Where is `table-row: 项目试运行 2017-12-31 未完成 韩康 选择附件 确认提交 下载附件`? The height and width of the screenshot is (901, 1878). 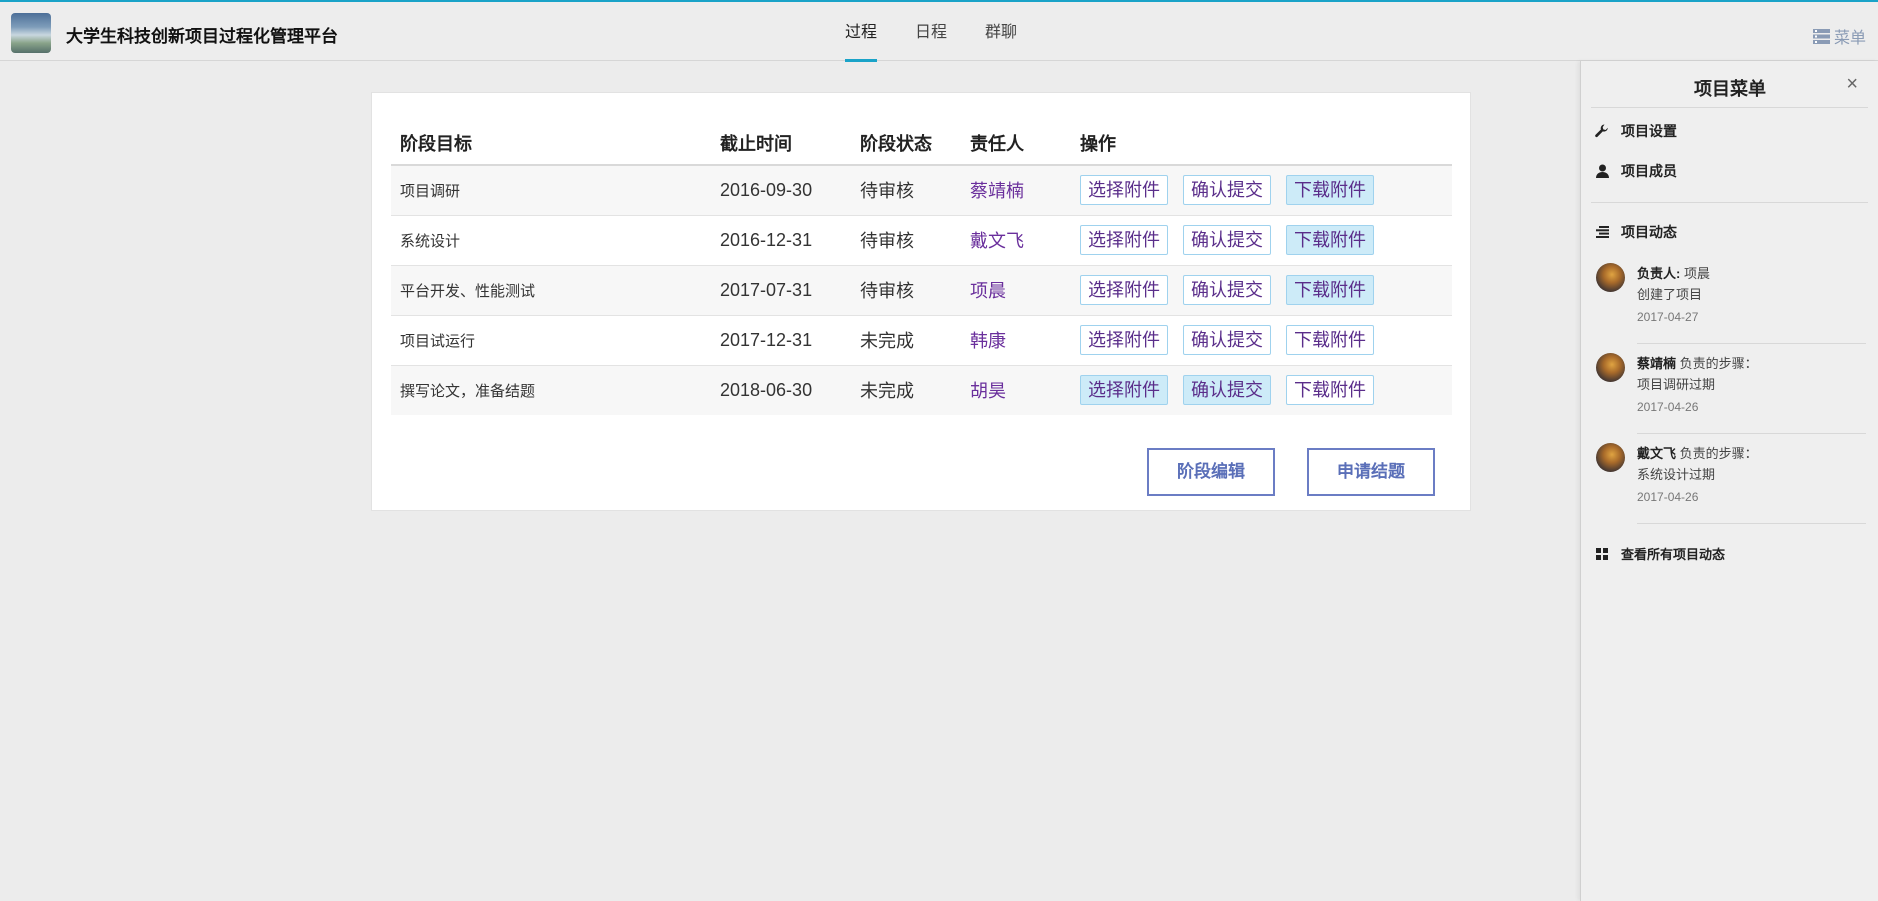
table-row: 项目试运行 2017-12-31 未完成 韩康 选择附件 确认提交 下载附件 is located at coordinates (921, 340).